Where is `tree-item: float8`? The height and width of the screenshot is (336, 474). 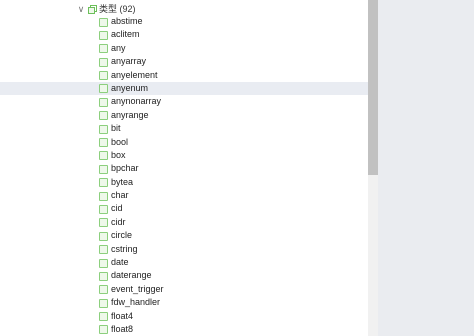 tree-item: float8 is located at coordinates (184, 329).